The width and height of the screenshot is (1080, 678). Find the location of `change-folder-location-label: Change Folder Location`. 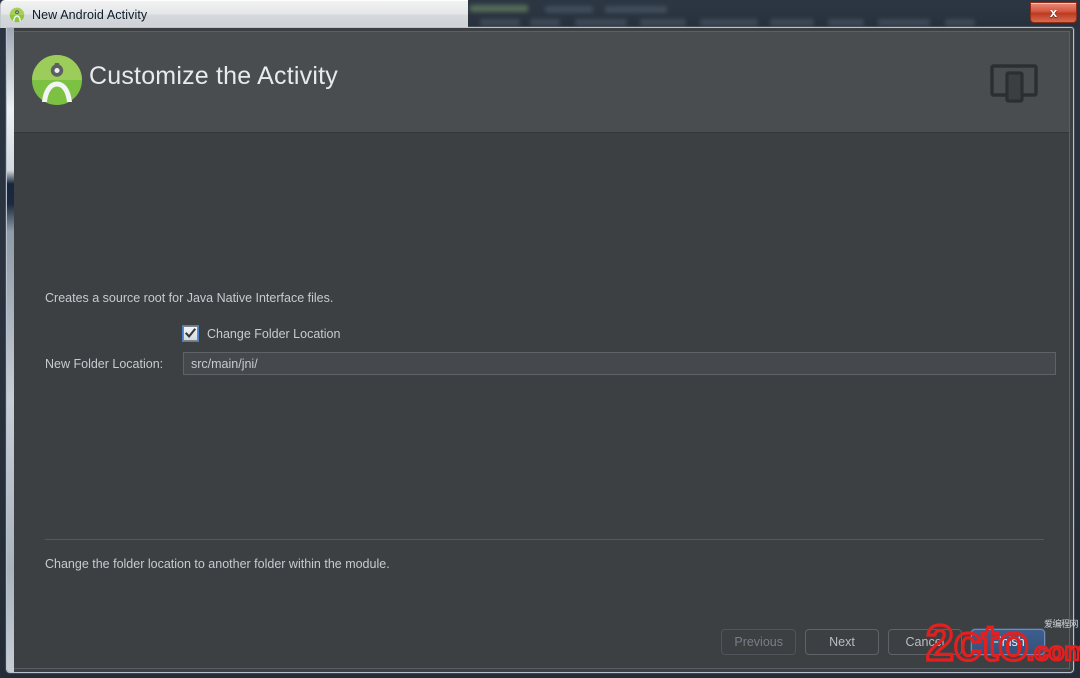

change-folder-location-label: Change Folder Location is located at coordinates (274, 333).